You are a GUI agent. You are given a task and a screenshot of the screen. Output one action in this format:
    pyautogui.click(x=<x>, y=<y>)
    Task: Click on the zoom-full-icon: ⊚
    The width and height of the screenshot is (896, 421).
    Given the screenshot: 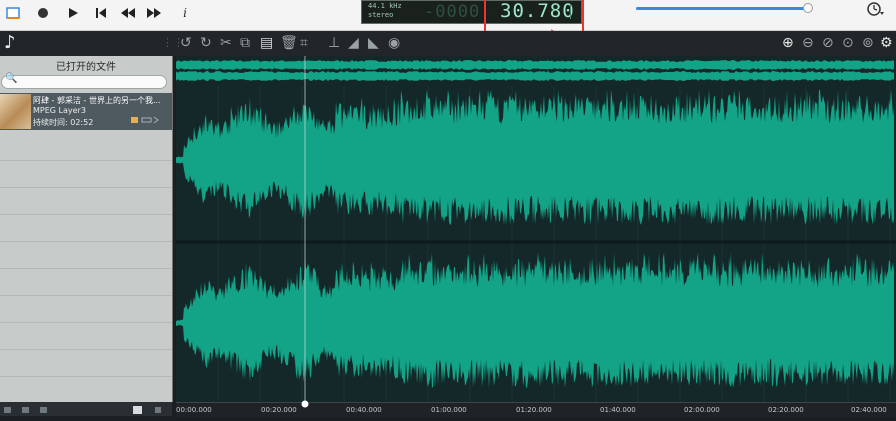 What is the action you would take?
    pyautogui.click(x=868, y=43)
    